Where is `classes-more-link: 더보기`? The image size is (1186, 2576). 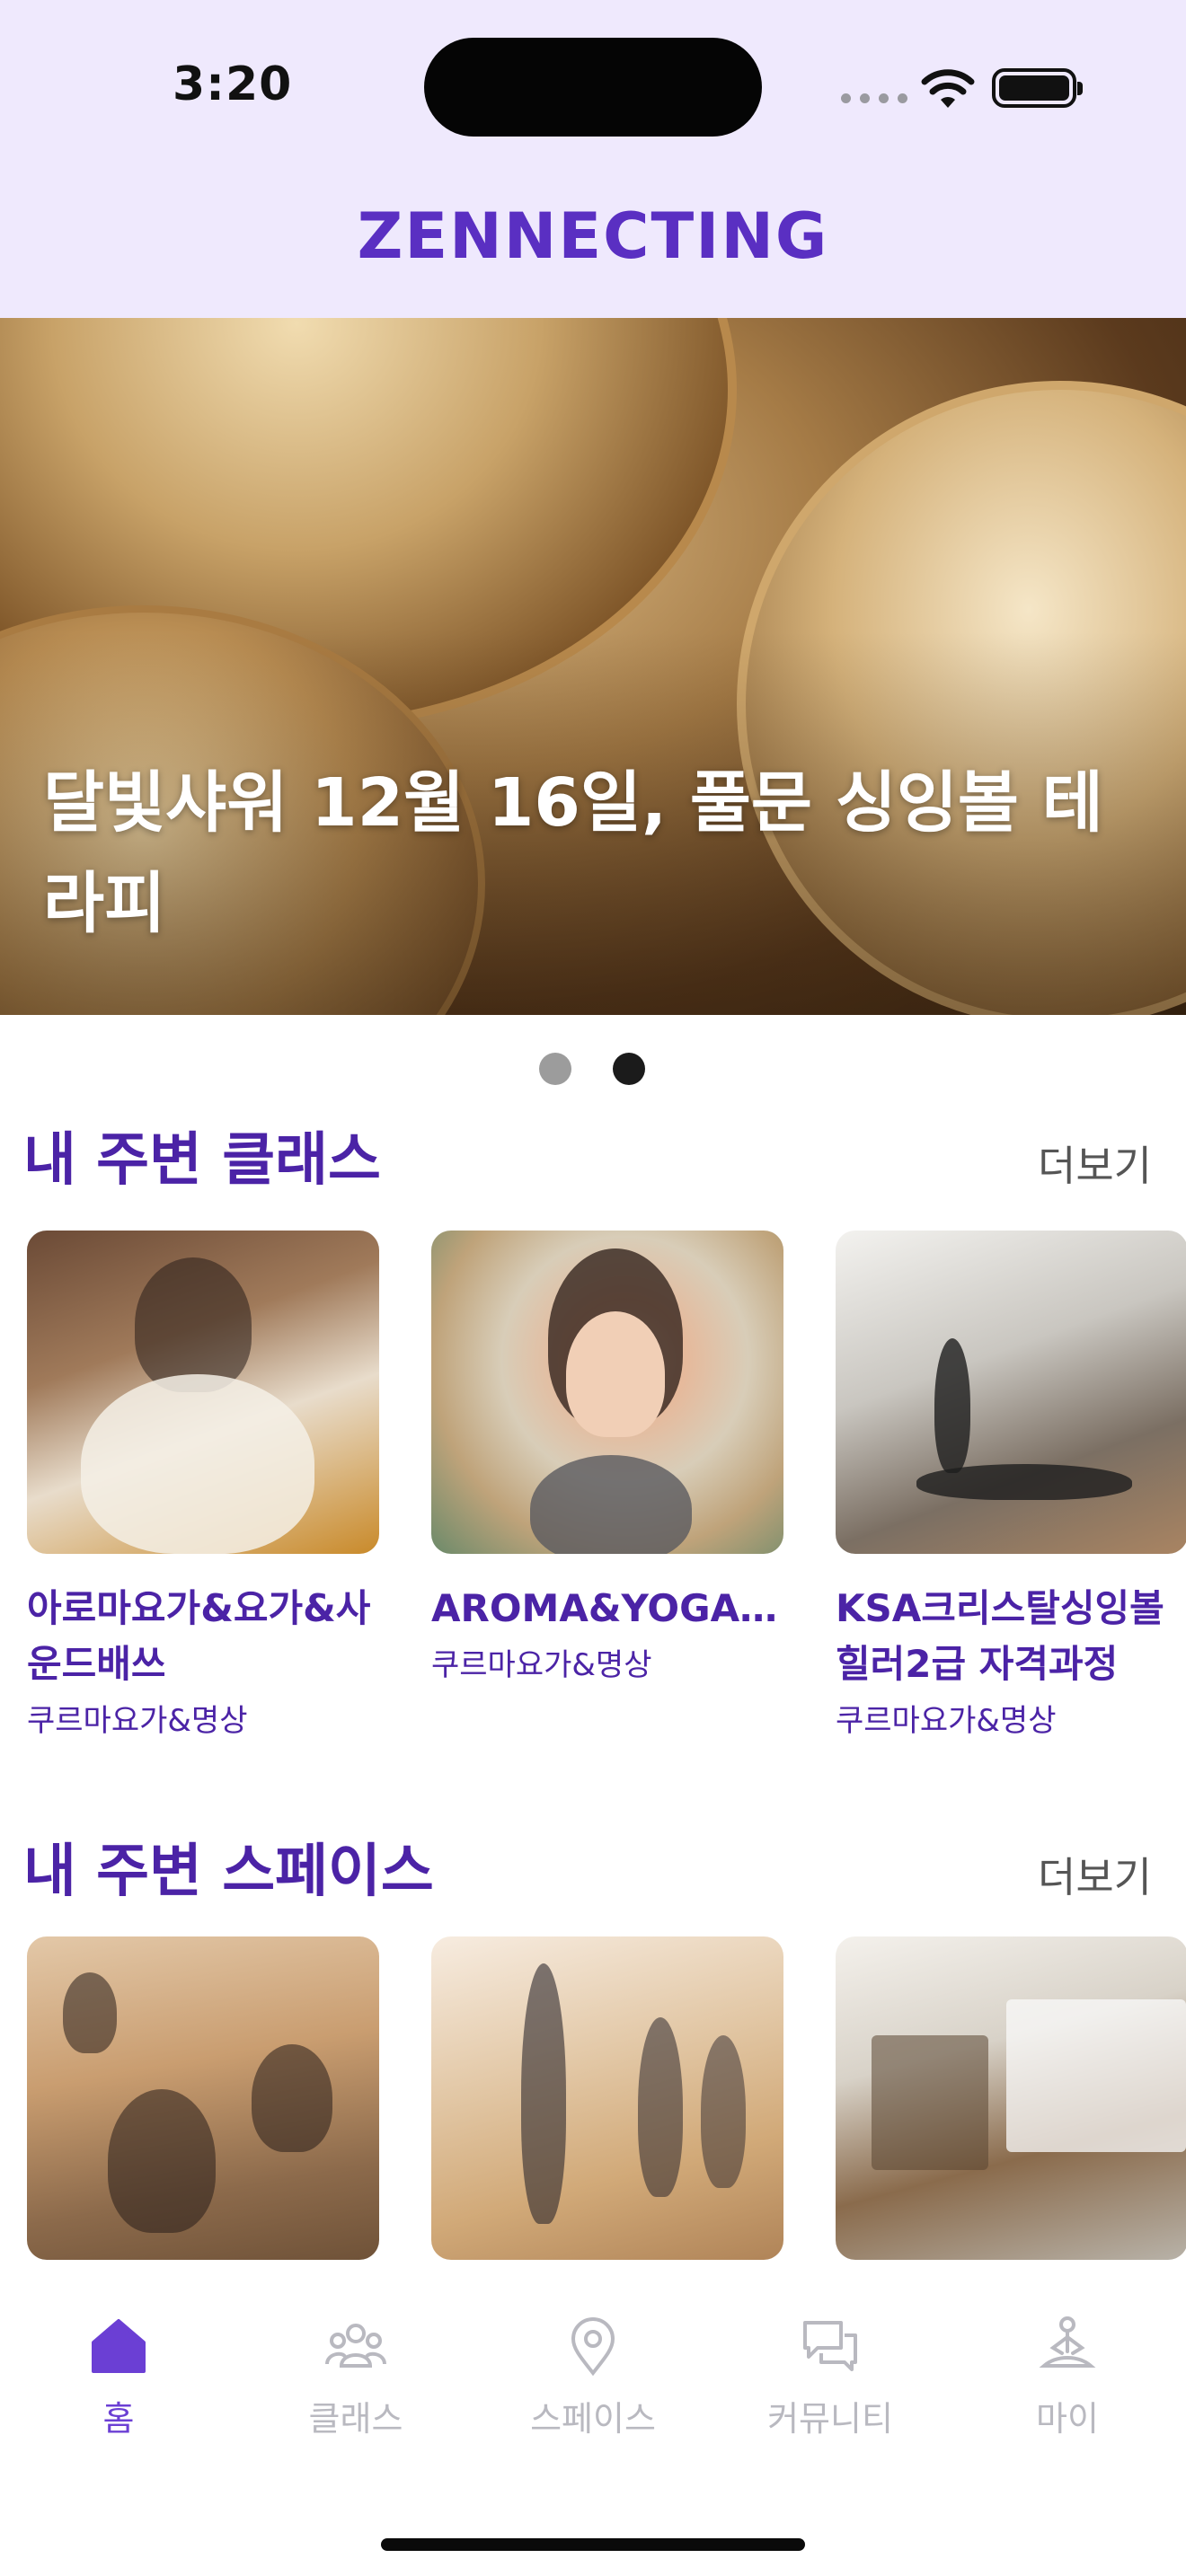
classes-more-link: 더보기 is located at coordinates (1095, 1163).